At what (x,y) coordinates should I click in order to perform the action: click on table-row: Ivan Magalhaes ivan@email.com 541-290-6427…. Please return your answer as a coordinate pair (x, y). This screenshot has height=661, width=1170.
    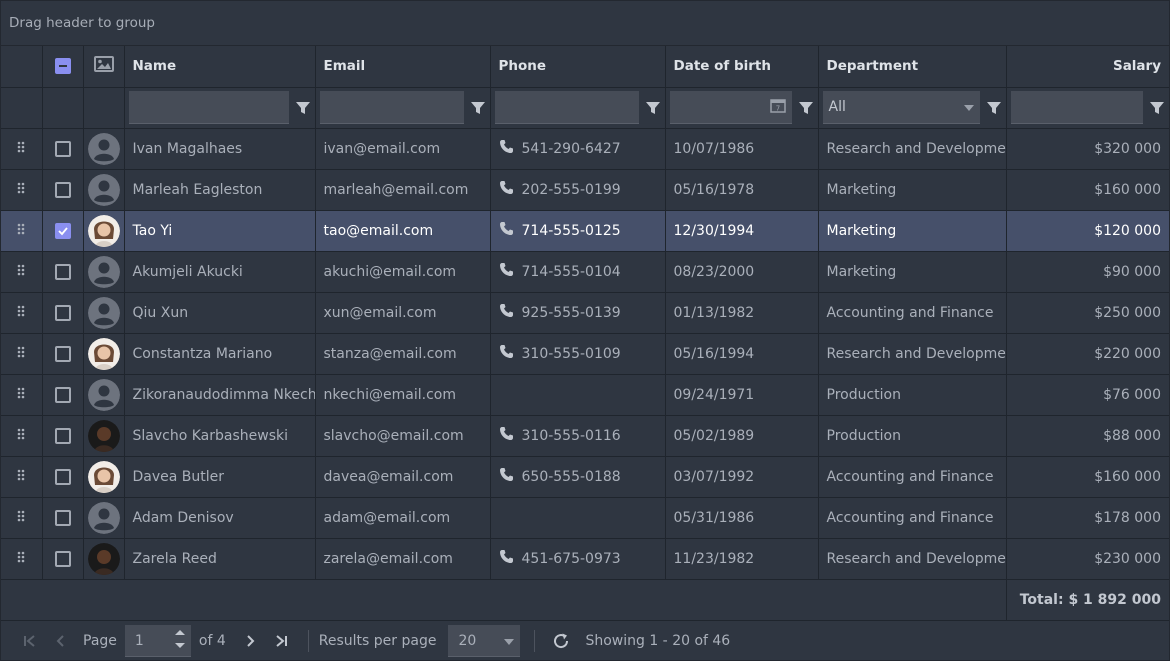
    Looking at the image, I should click on (585, 149).